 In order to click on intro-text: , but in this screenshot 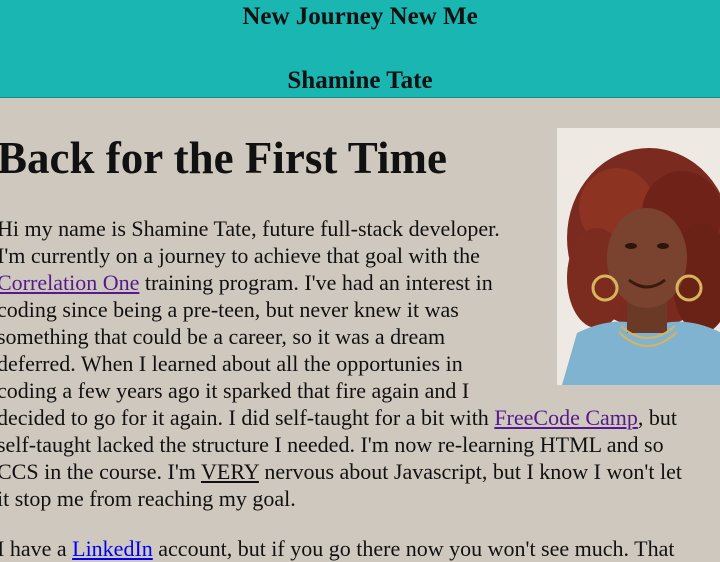, I will do `click(657, 417)`.